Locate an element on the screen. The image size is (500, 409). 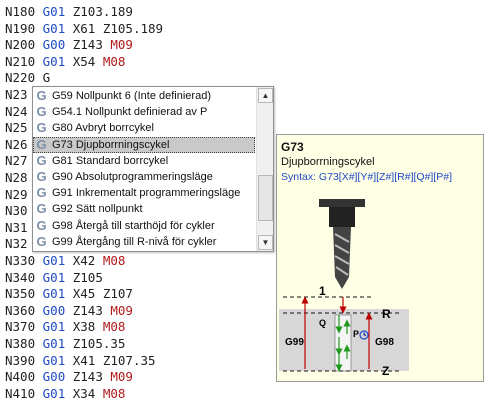
code-token: Z105 is located at coordinates (84, 277).